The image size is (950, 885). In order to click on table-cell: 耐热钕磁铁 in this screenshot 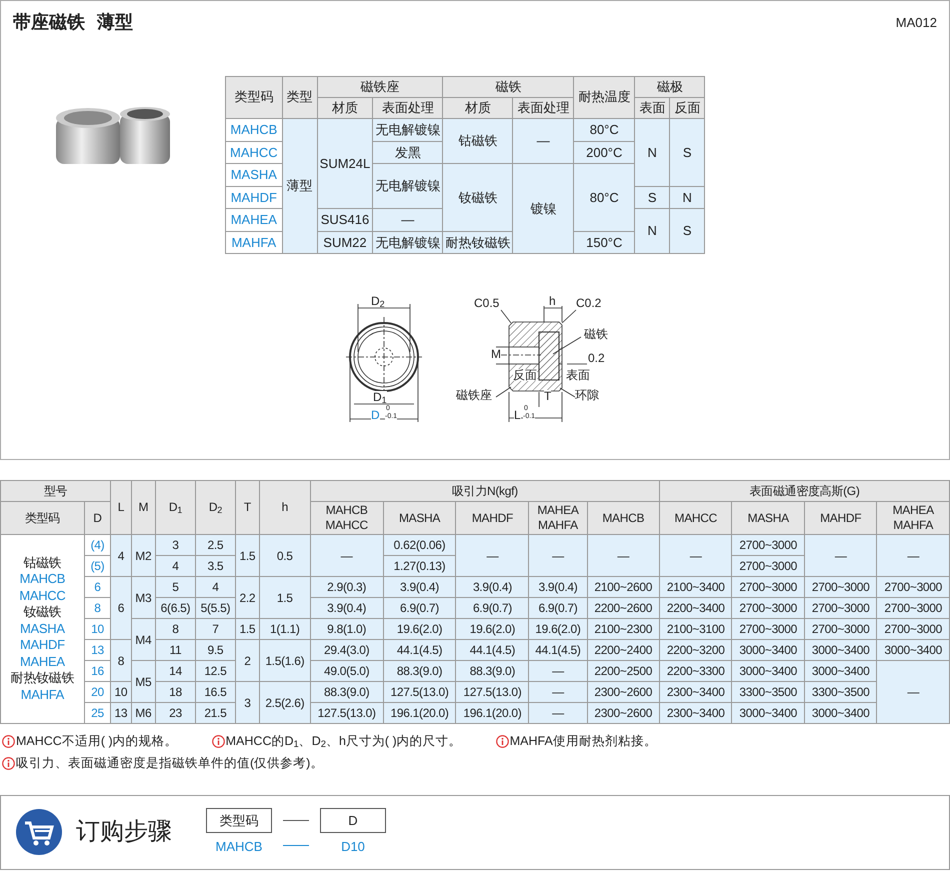, I will do `click(477, 242)`.